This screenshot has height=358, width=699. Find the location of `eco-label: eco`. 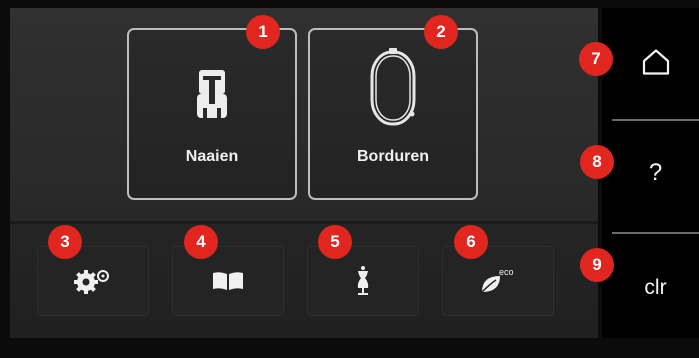

eco-label: eco is located at coordinates (506, 272).